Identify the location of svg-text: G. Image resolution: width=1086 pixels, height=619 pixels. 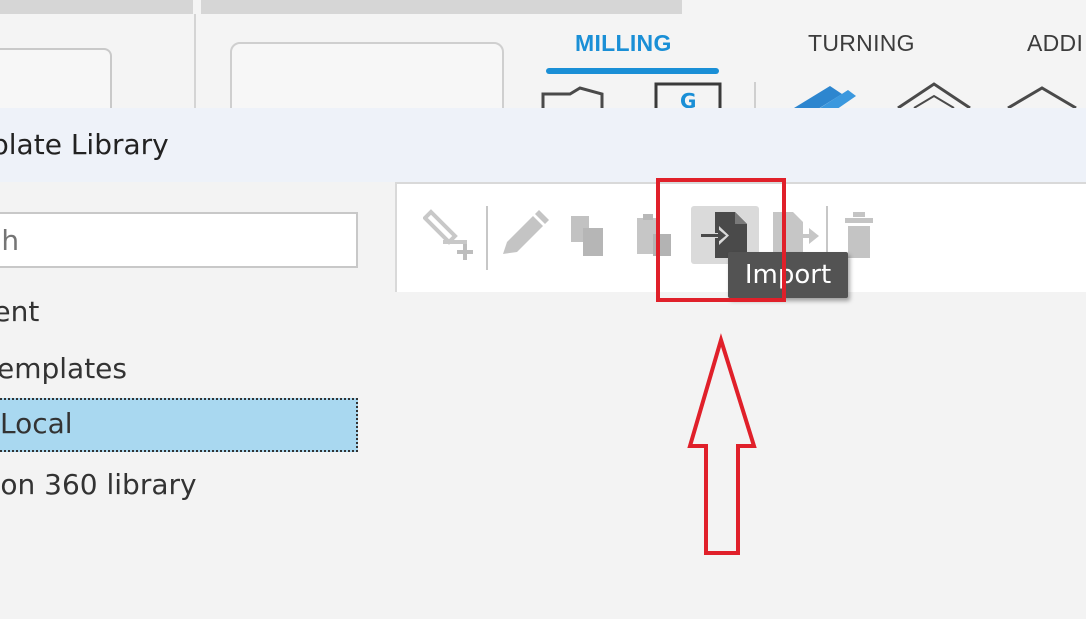
(688, 98).